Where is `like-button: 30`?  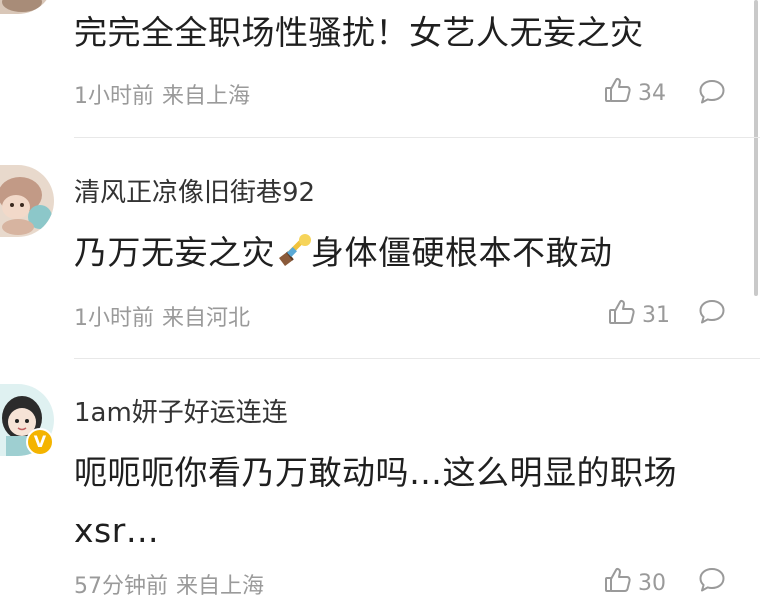
like-button: 30 is located at coordinates (635, 583).